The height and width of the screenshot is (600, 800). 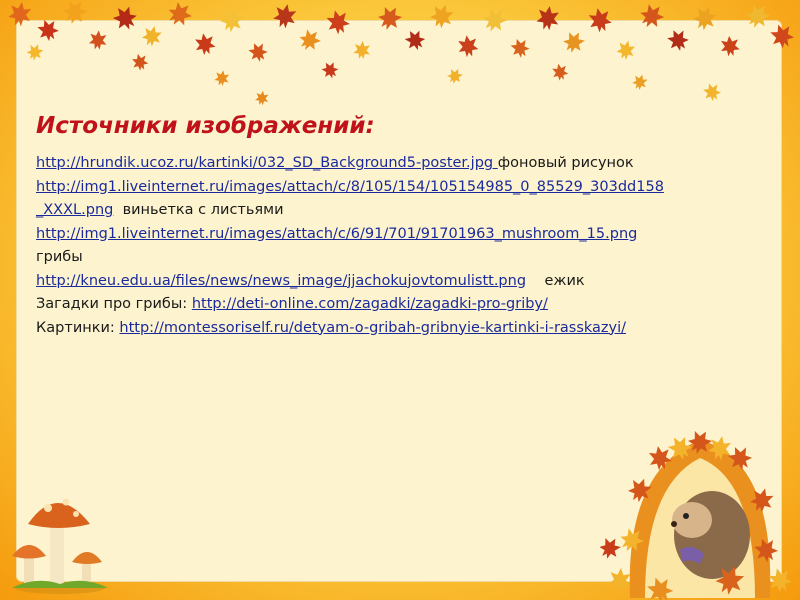 I want to click on source-mushrooms-desc-line: грибы, so click(x=406, y=258).